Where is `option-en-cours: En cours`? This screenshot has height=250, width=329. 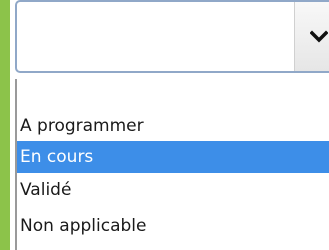
option-en-cours: En cours is located at coordinates (173, 157).